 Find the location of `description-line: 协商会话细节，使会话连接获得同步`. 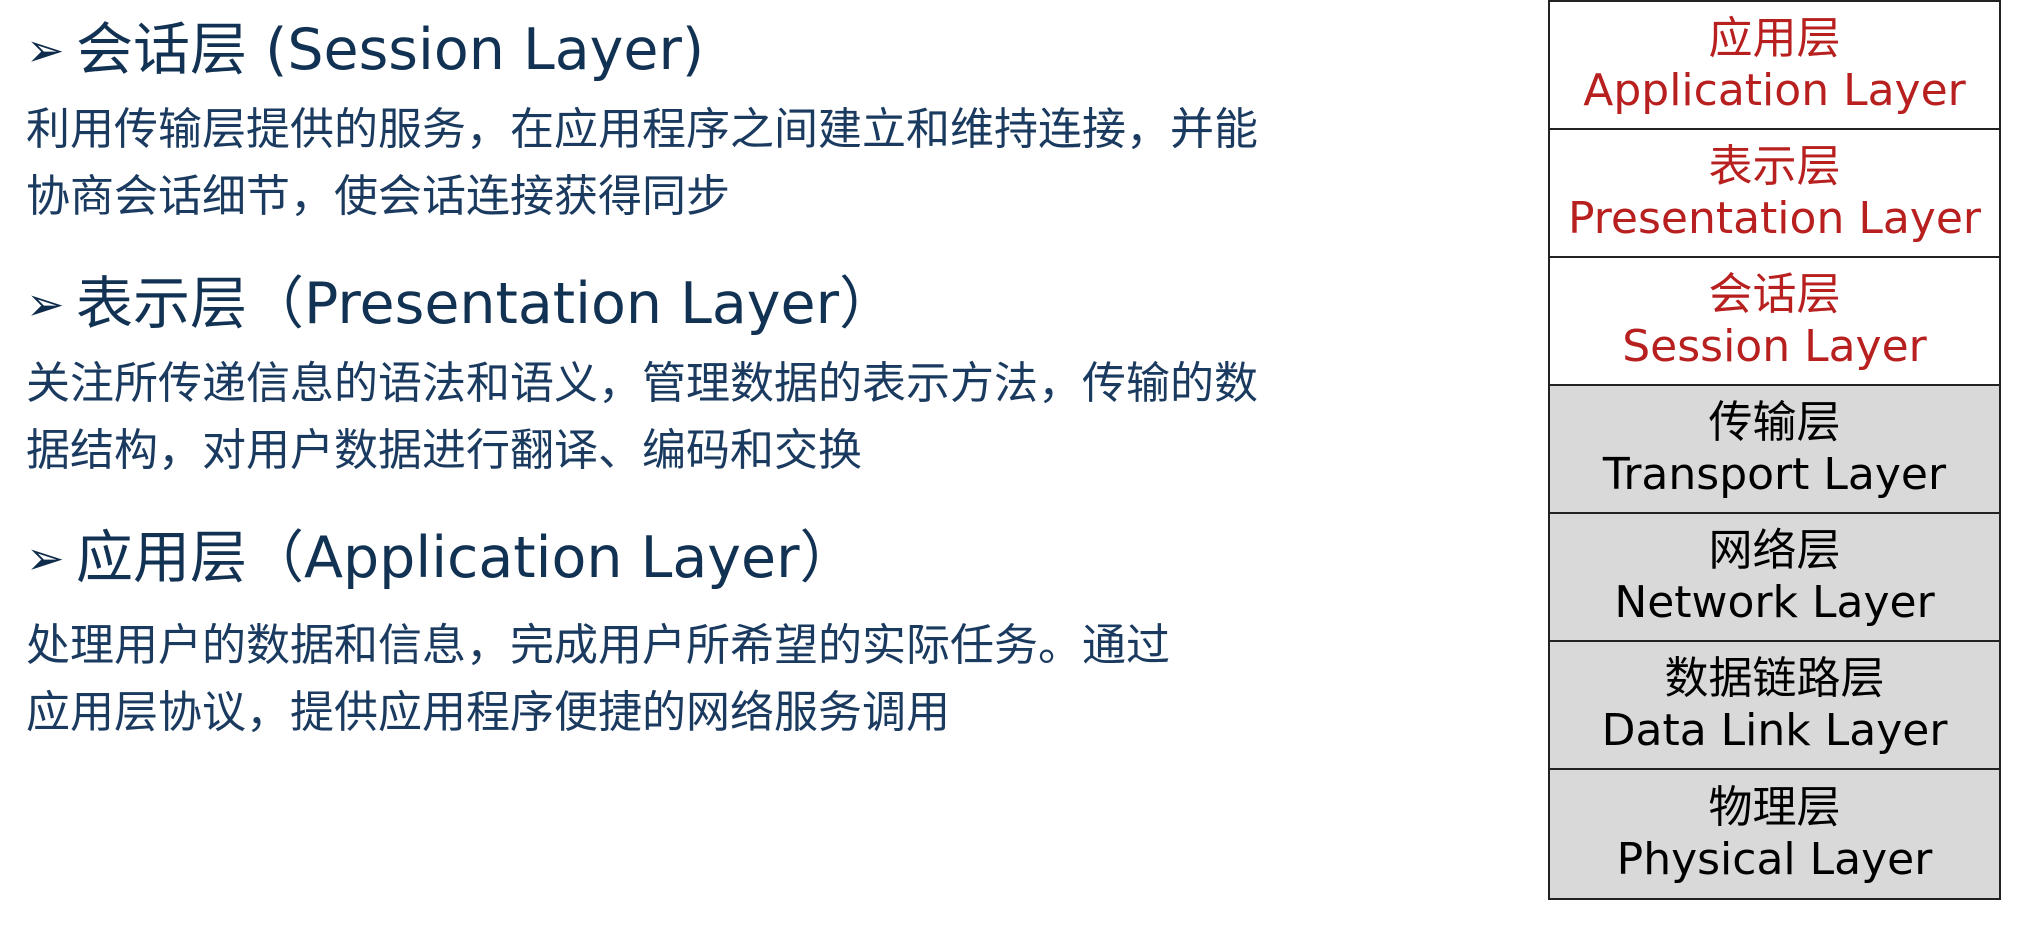

description-line: 协商会话细节，使会话连接获得同步 is located at coordinates (378, 196).